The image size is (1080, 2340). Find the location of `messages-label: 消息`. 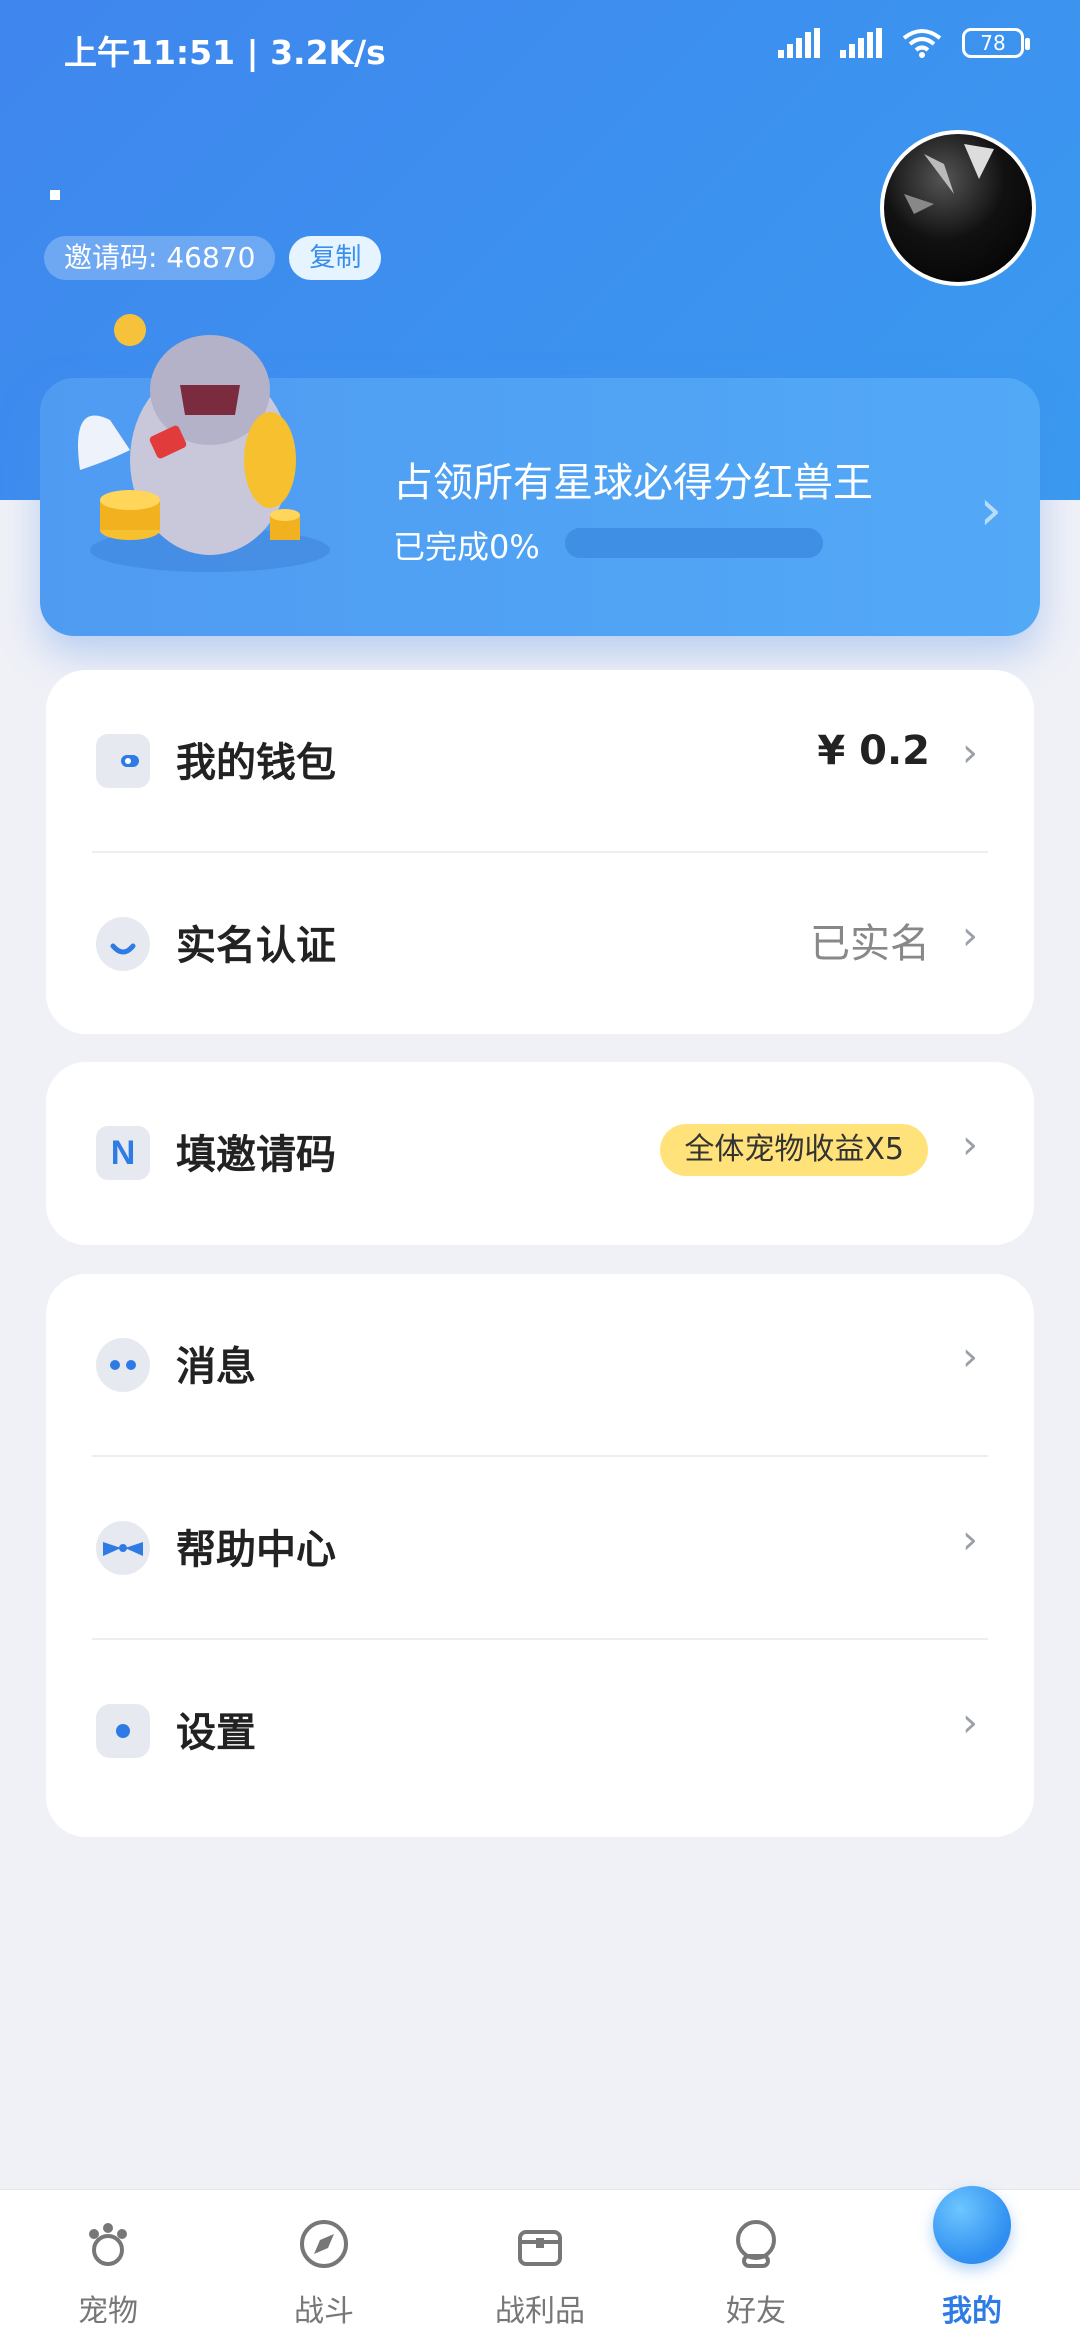

messages-label: 消息 is located at coordinates (216, 1367).